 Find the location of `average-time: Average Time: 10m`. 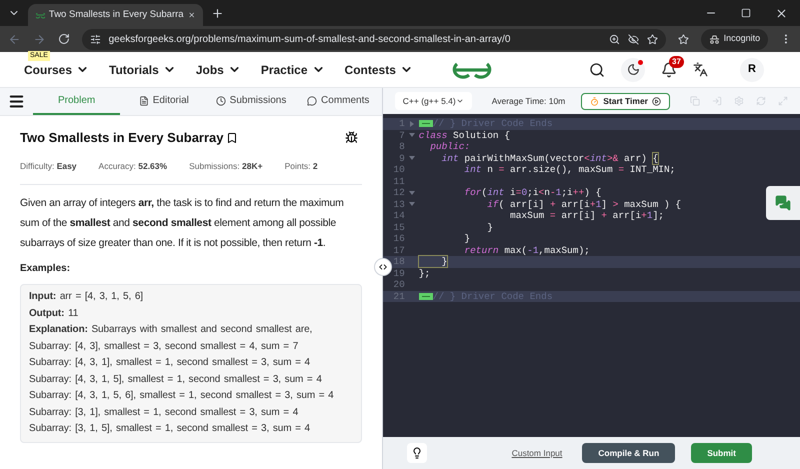

average-time: Average Time: 10m is located at coordinates (529, 101).